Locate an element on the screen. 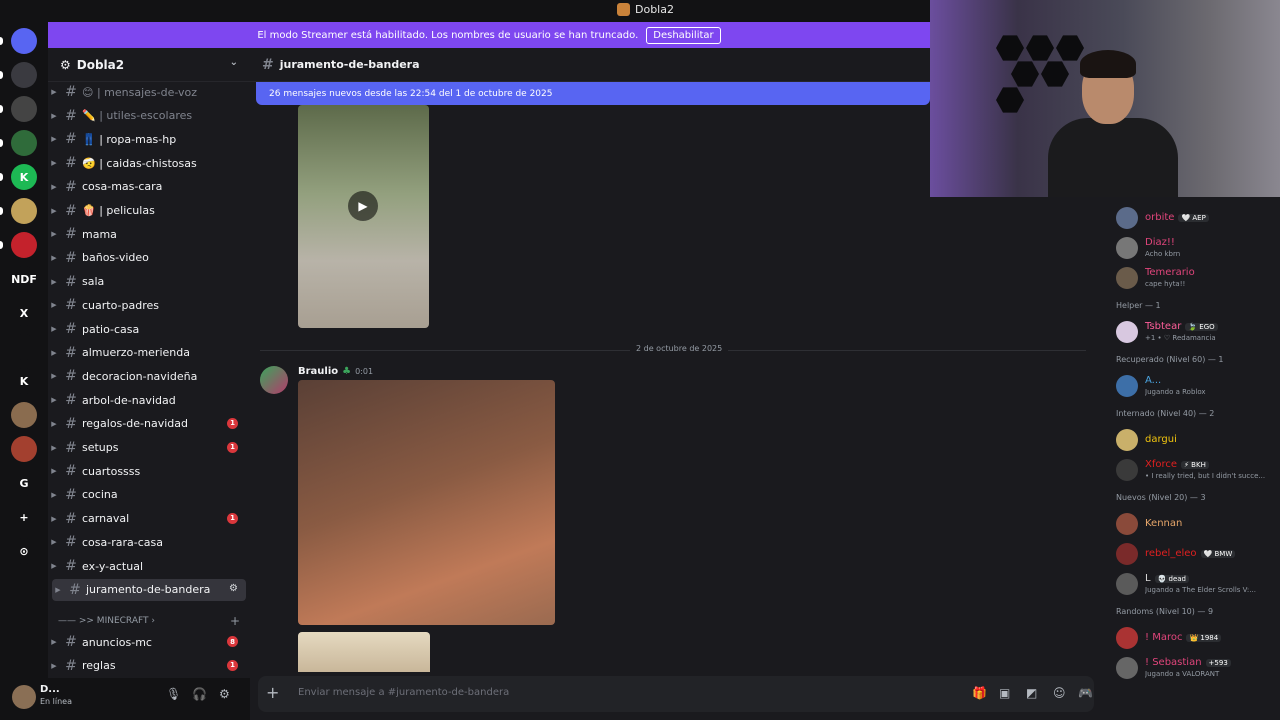 This screenshot has width=1280, height=720. member-name-row: rebel_eleo 🤍 BMW is located at coordinates (1190, 553).